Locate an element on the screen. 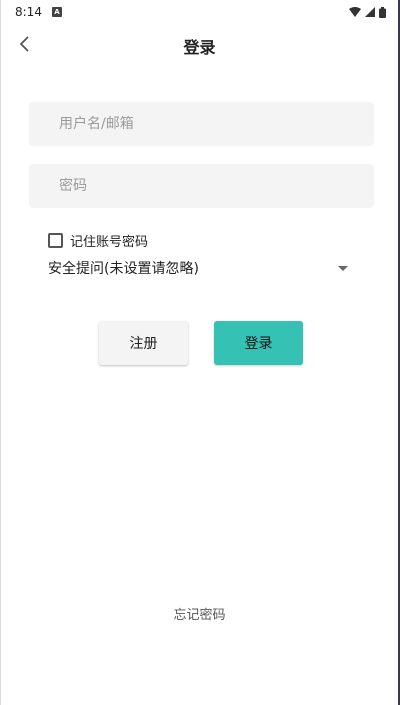  dropdown-caret-icon is located at coordinates (343, 268).